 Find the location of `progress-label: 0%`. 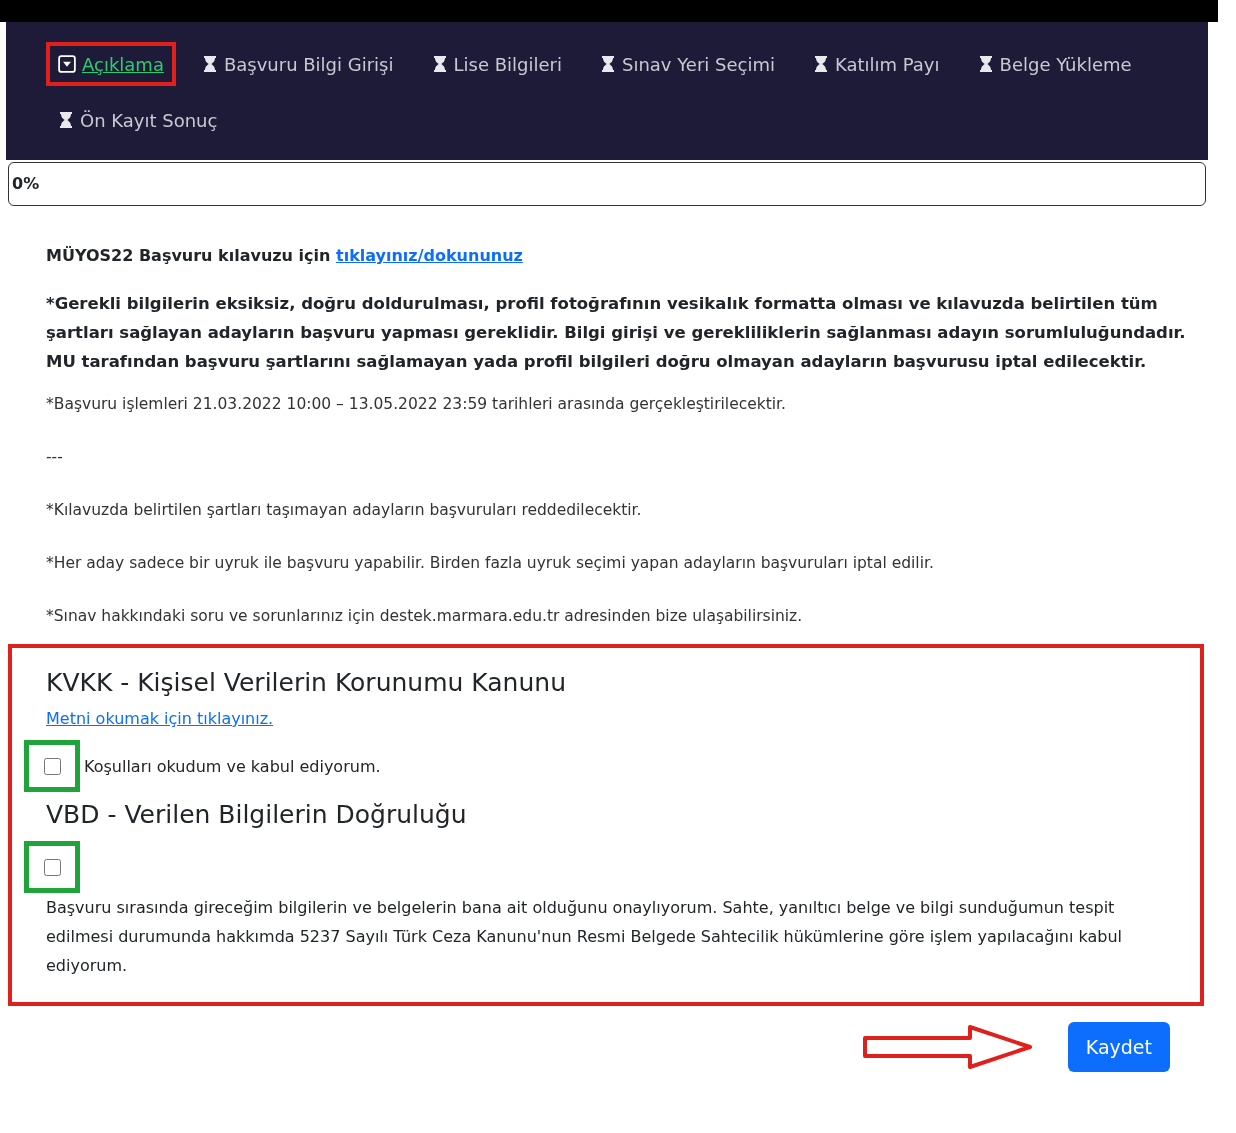

progress-label: 0% is located at coordinates (26, 183).